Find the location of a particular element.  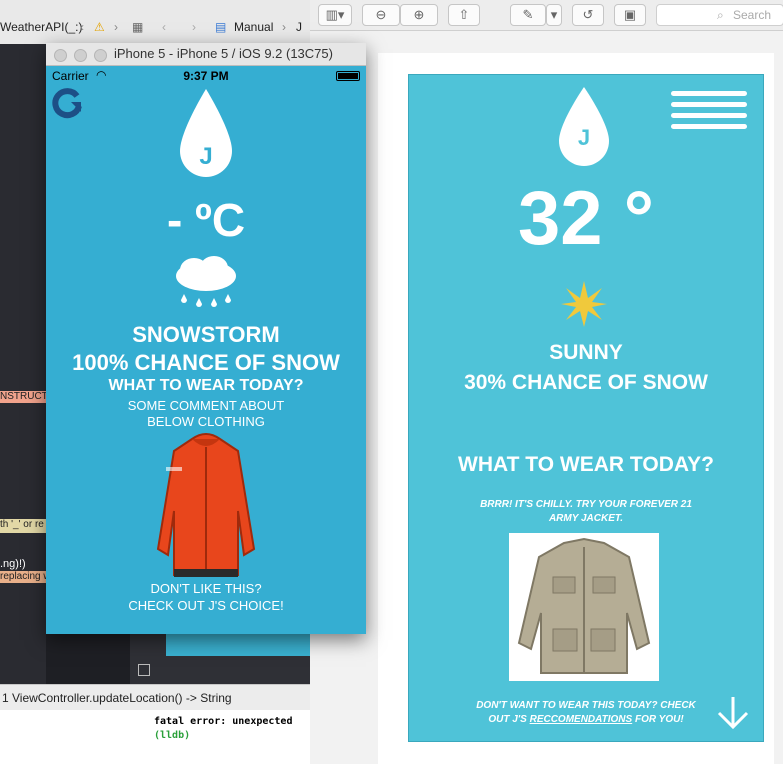

code-line-ng: .ng)!) is located at coordinates (13, 564).